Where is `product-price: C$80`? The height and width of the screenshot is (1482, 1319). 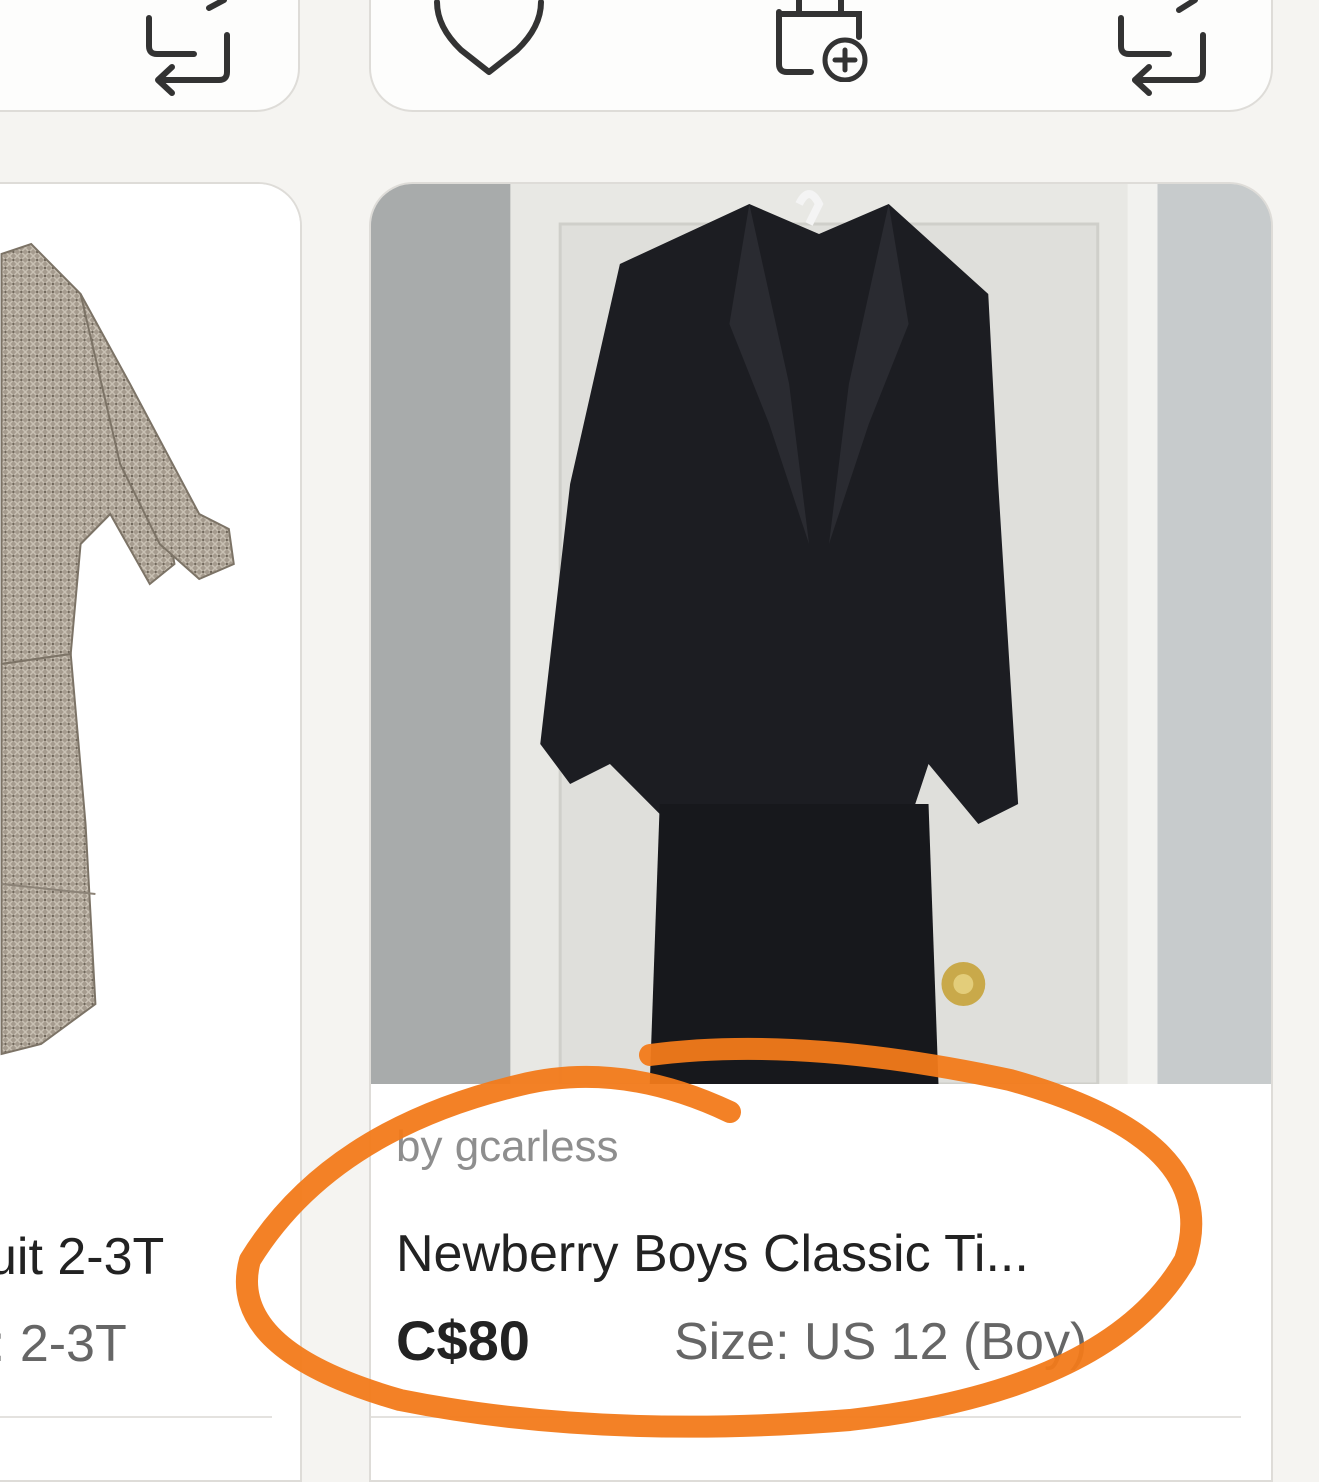 product-price: C$80 is located at coordinates (463, 1340).